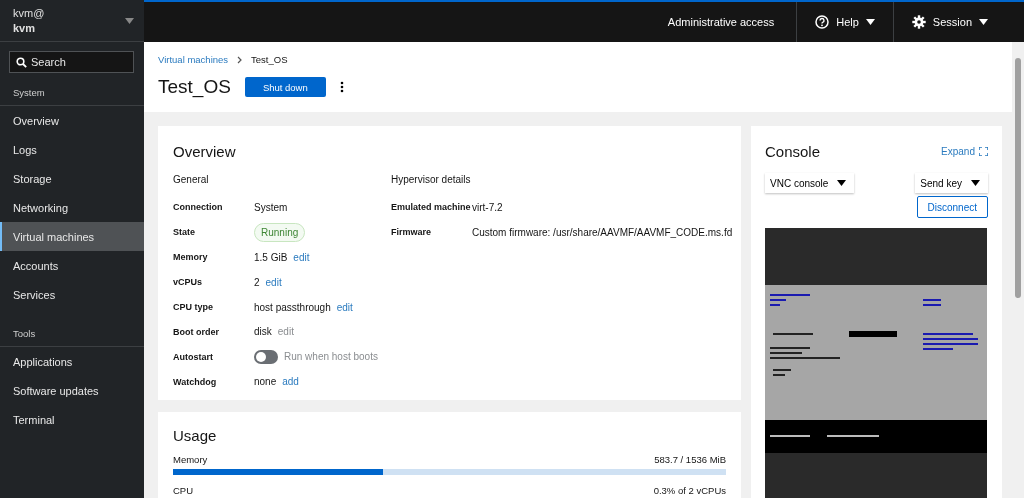  Describe the element at coordinates (193, 356) in the screenshot. I see `field-label: Autostart` at that location.